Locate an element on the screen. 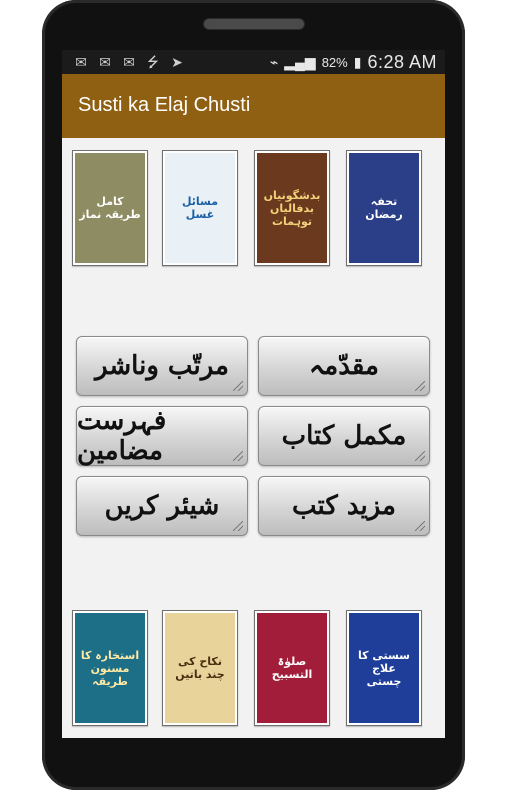 This screenshot has width=507, height=800. book-cover-badshagooniyan: بدشگونیاں بدفالیاں توہمات is located at coordinates (292, 208).